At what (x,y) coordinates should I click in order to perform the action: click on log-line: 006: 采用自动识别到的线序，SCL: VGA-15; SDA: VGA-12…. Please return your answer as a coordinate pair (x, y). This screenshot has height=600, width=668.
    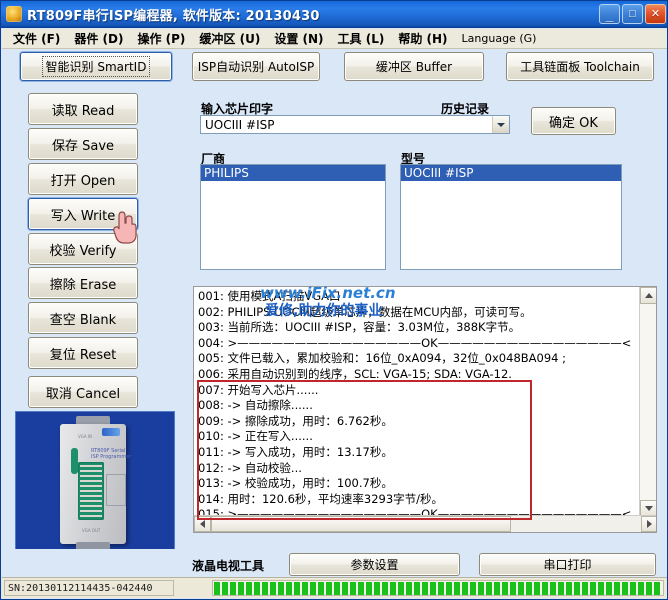
    Looking at the image, I should click on (355, 373).